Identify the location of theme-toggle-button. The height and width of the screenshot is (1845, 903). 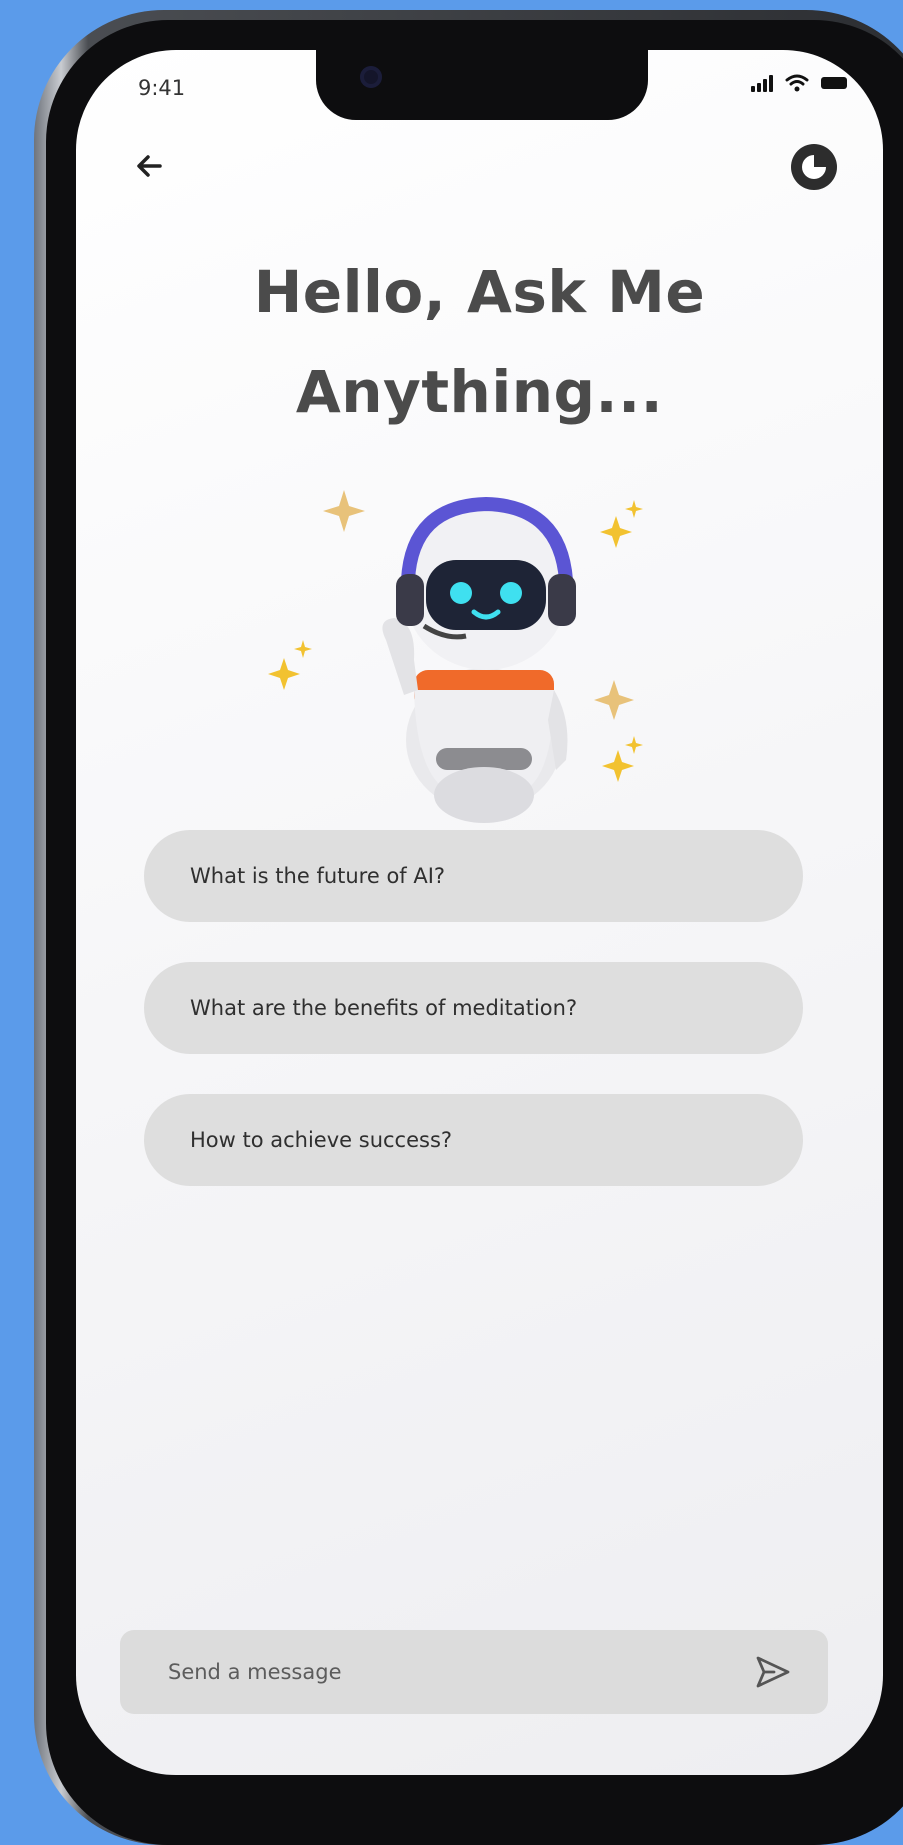
(814, 167).